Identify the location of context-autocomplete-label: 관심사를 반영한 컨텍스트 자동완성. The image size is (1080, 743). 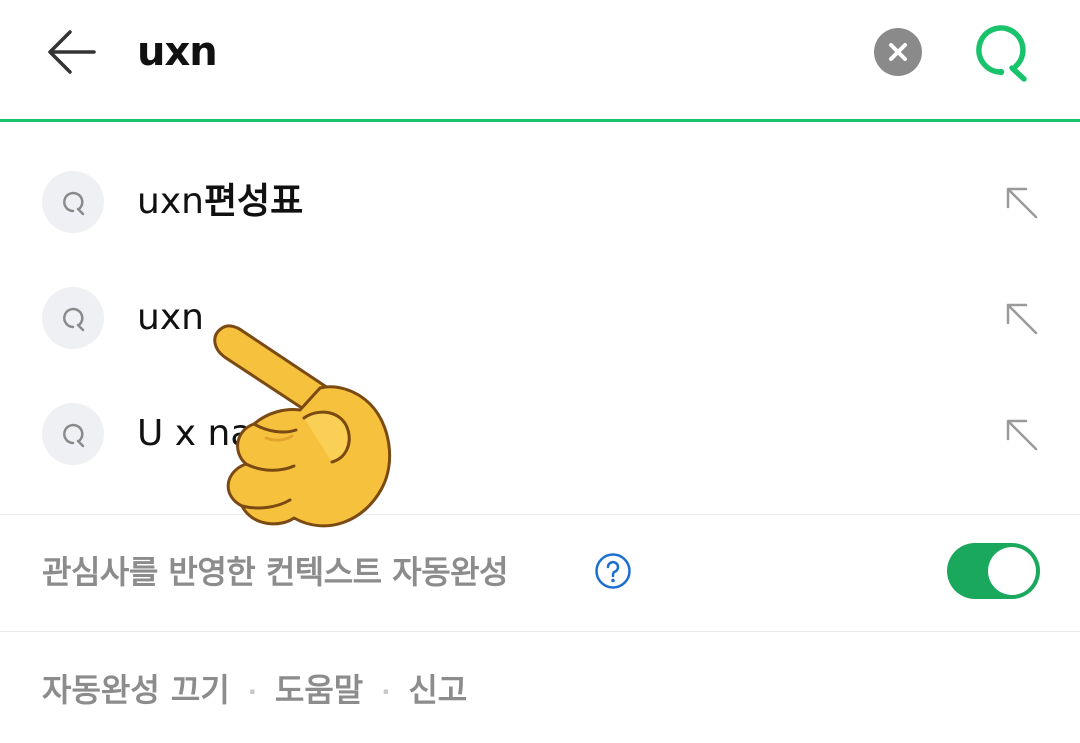
(275, 572).